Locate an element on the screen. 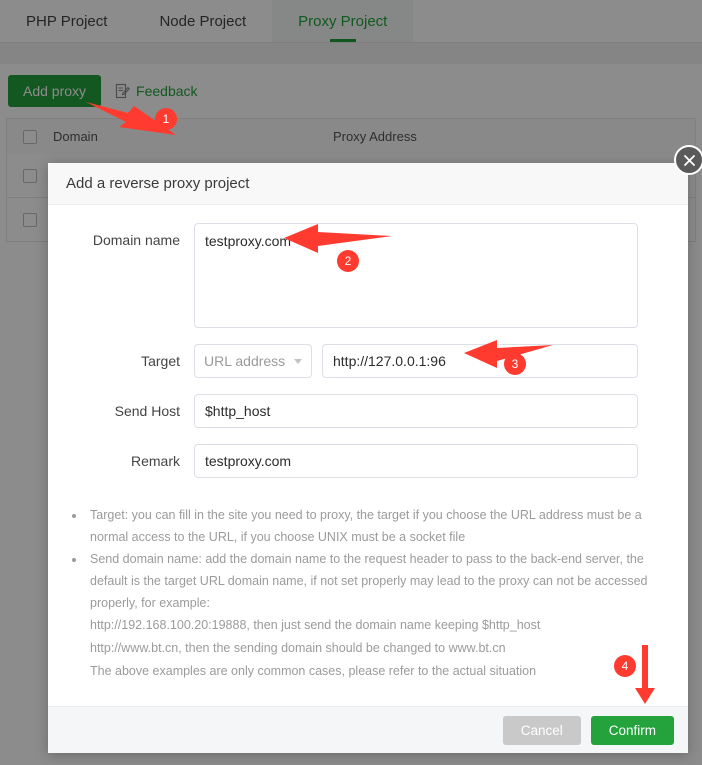 Image resolution: width=702 pixels, height=765 pixels. domain-name-textarea is located at coordinates (416, 275).